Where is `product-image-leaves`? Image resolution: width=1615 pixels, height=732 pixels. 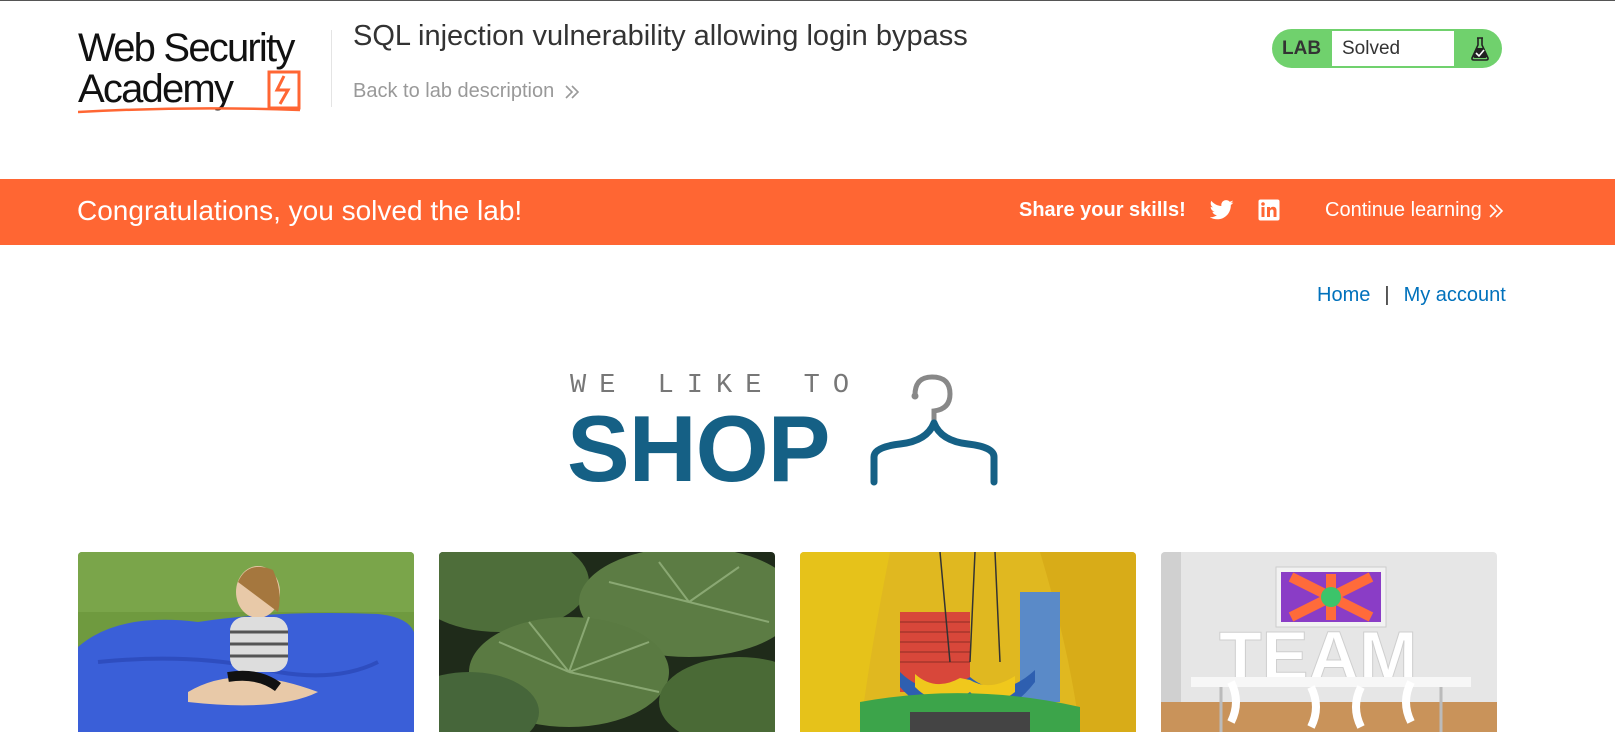
product-image-leaves is located at coordinates (607, 642).